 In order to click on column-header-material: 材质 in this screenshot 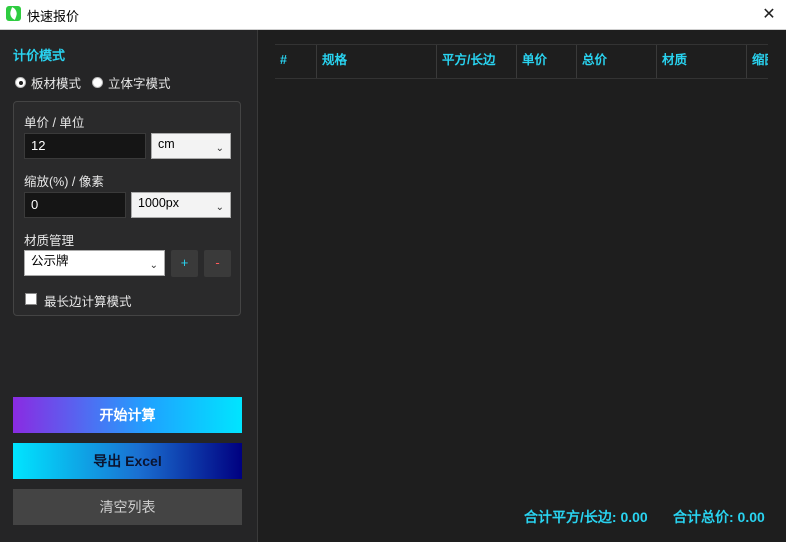, I will do `click(701, 61)`.